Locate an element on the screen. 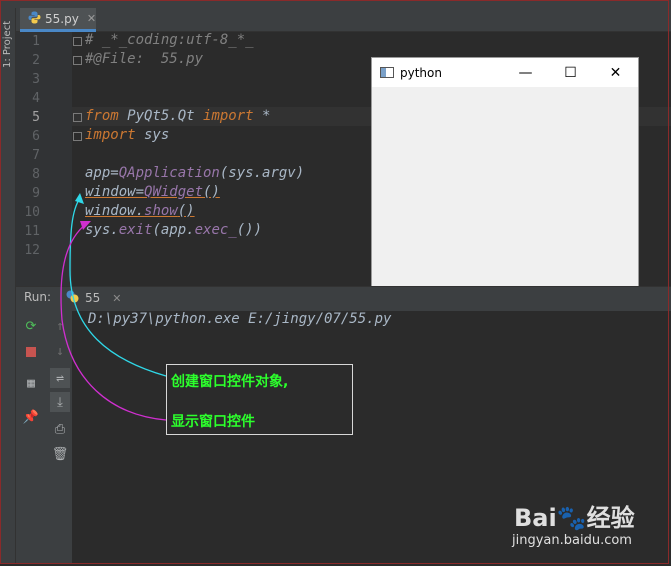 The image size is (671, 566). arrow-head is located at coordinates (79, 198).